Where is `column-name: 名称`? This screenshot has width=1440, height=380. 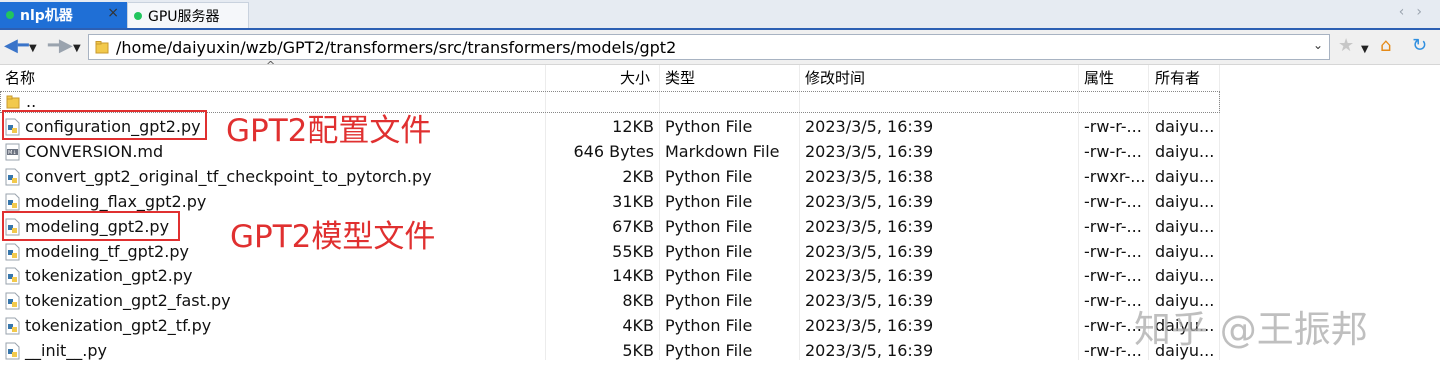
column-name: 名称 is located at coordinates (20, 78).